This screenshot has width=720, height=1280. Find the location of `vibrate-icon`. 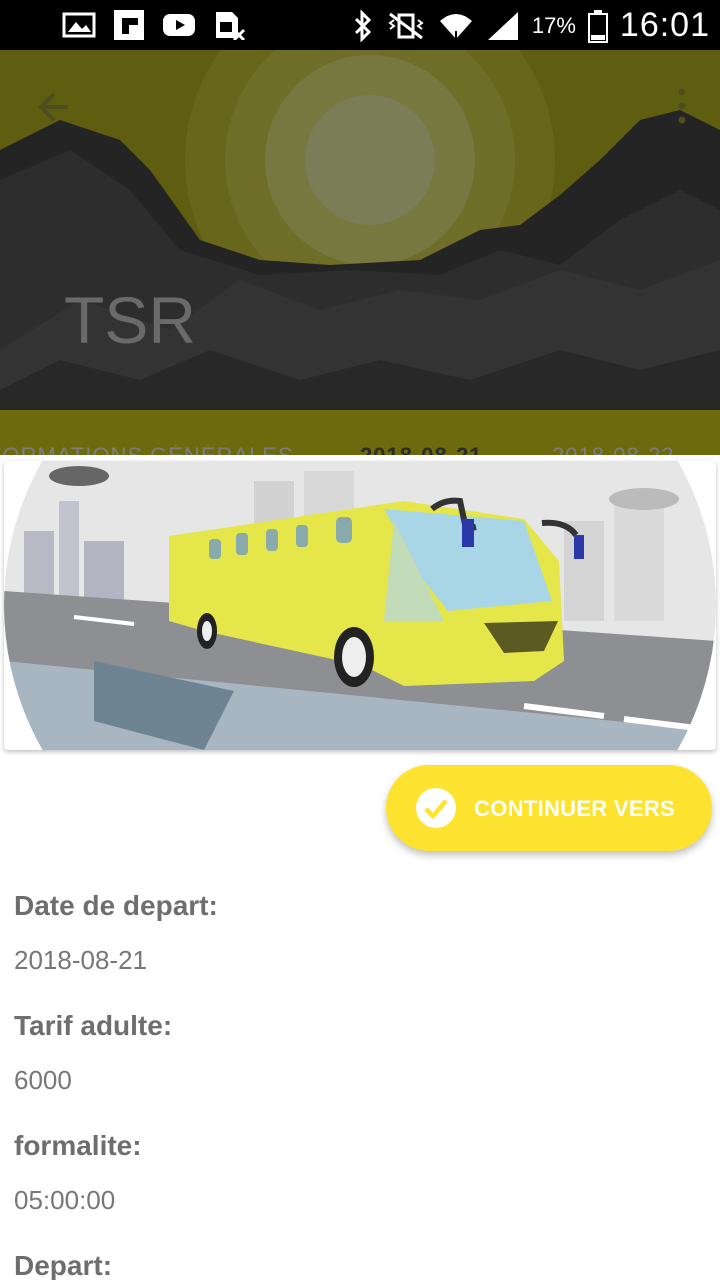

vibrate-icon is located at coordinates (406, 25).